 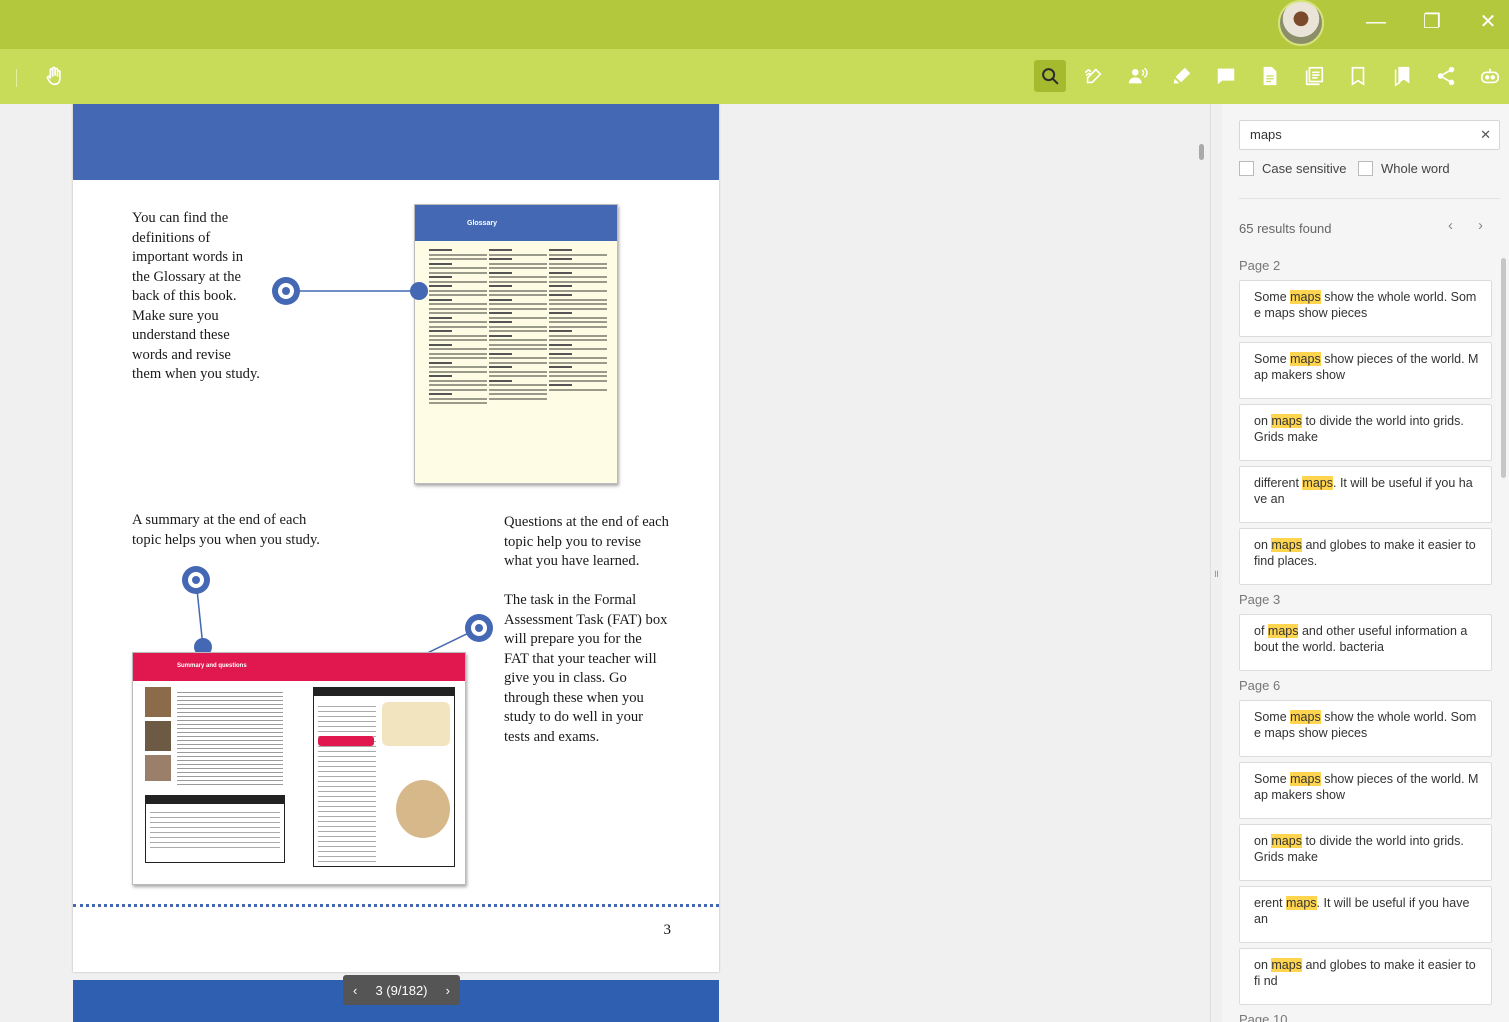 I want to click on toolbar-divider, so click(x=16, y=78).